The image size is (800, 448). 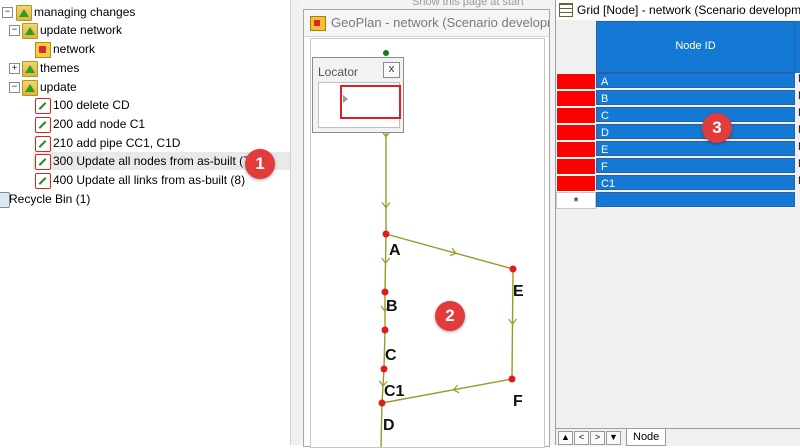 I want to click on tree-item-label: managing changes, so click(x=85, y=12).